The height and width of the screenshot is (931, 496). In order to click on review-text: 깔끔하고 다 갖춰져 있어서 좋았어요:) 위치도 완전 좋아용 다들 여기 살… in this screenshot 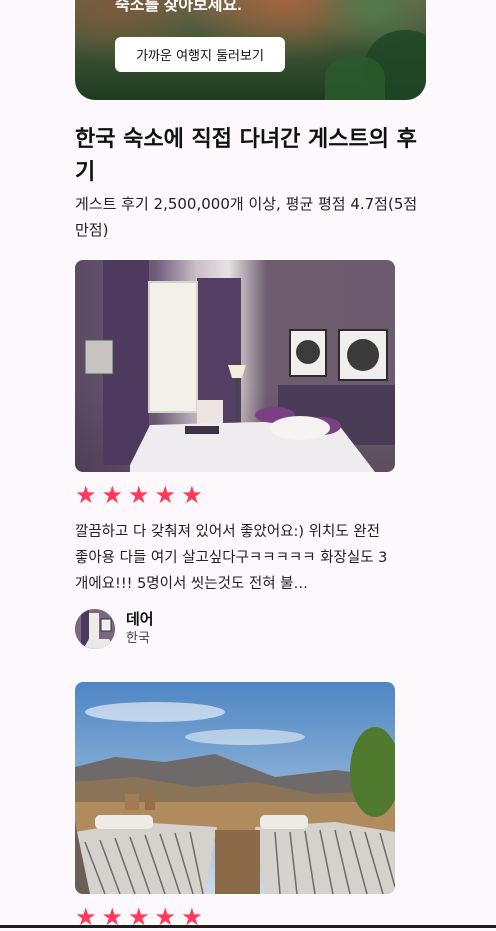, I will do `click(231, 558)`.